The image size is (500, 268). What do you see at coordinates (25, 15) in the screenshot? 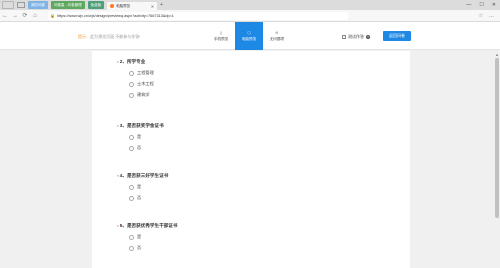
I see `refresh-button: ⟳` at bounding box center [25, 15].